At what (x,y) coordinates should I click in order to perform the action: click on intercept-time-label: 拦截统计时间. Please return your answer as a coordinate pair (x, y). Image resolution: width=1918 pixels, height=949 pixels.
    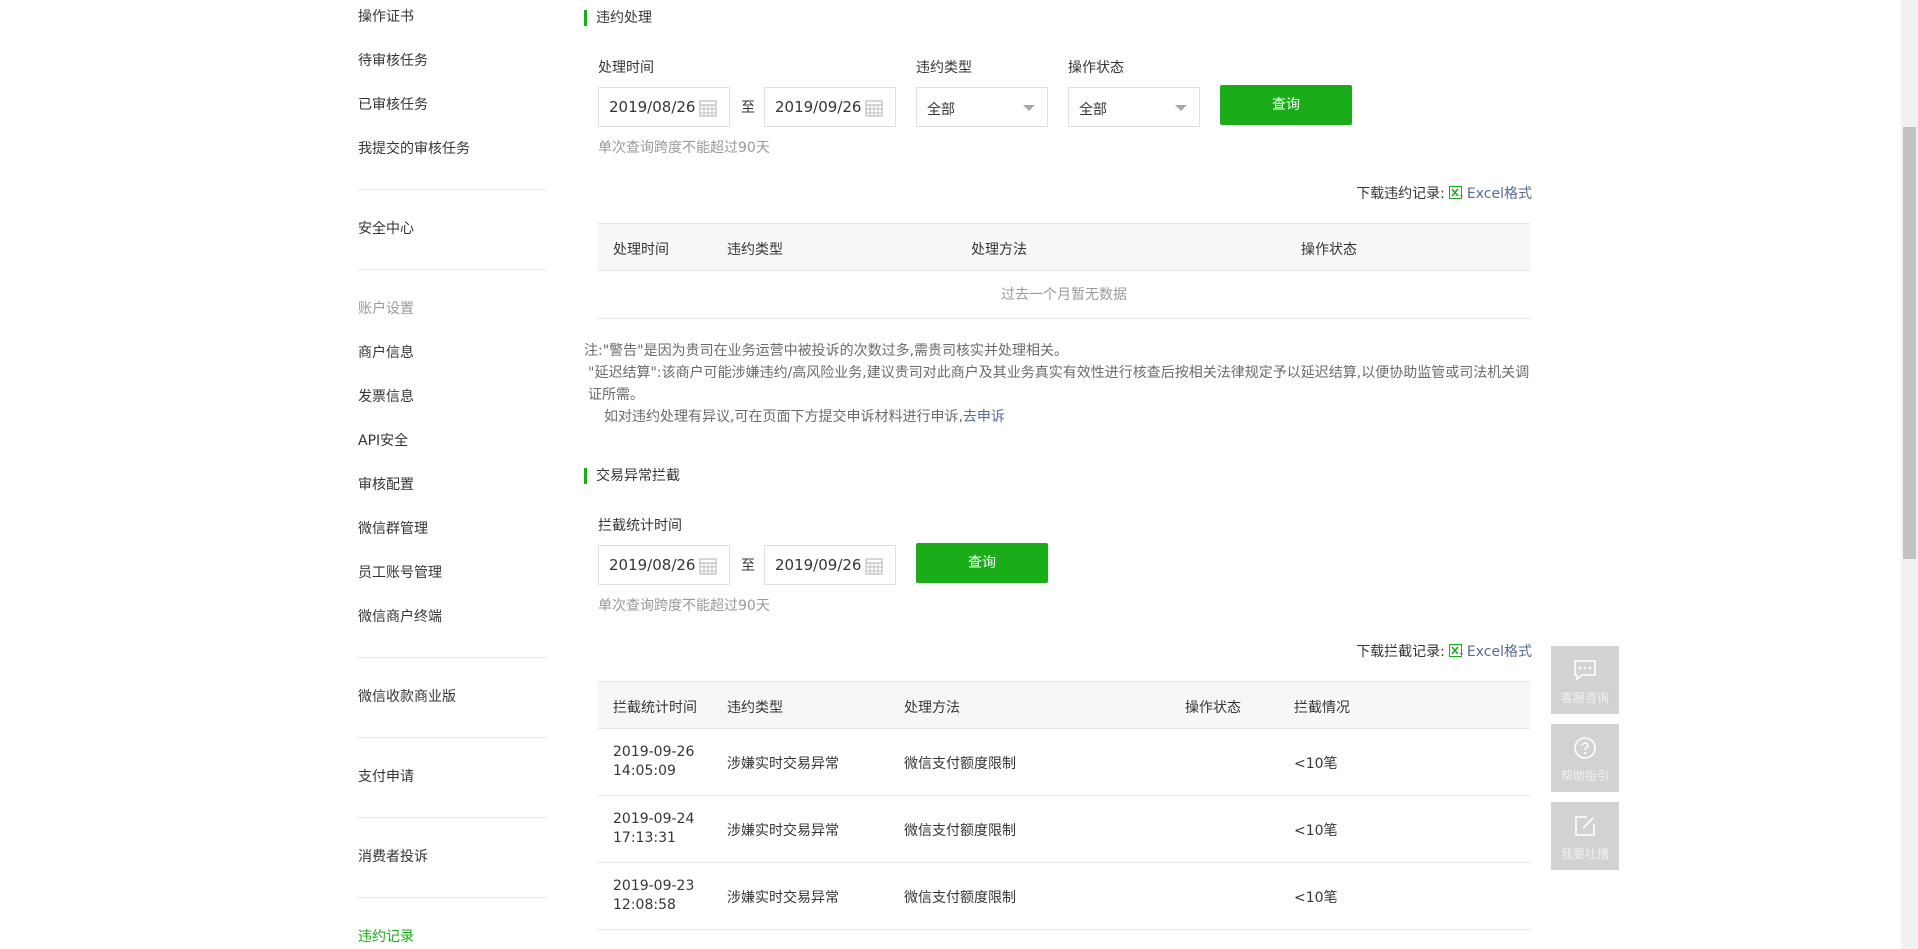
    Looking at the image, I should click on (640, 526).